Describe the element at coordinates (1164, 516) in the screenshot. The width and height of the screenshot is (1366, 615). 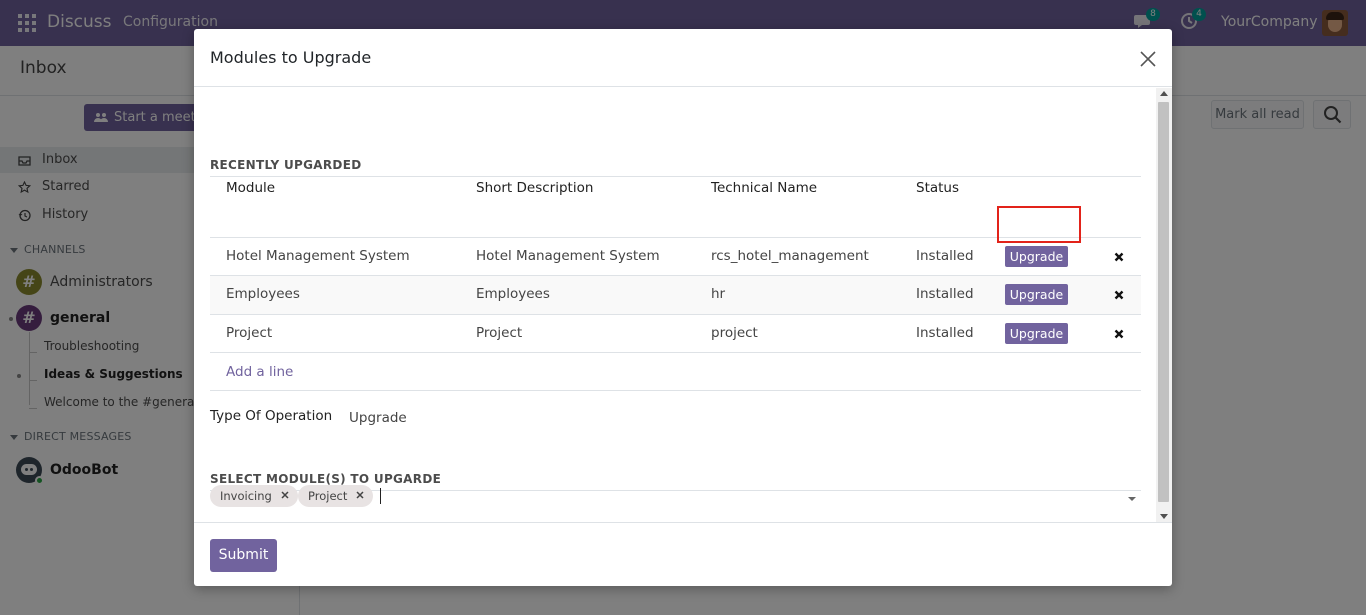
I see `scroll-down-icon` at that location.